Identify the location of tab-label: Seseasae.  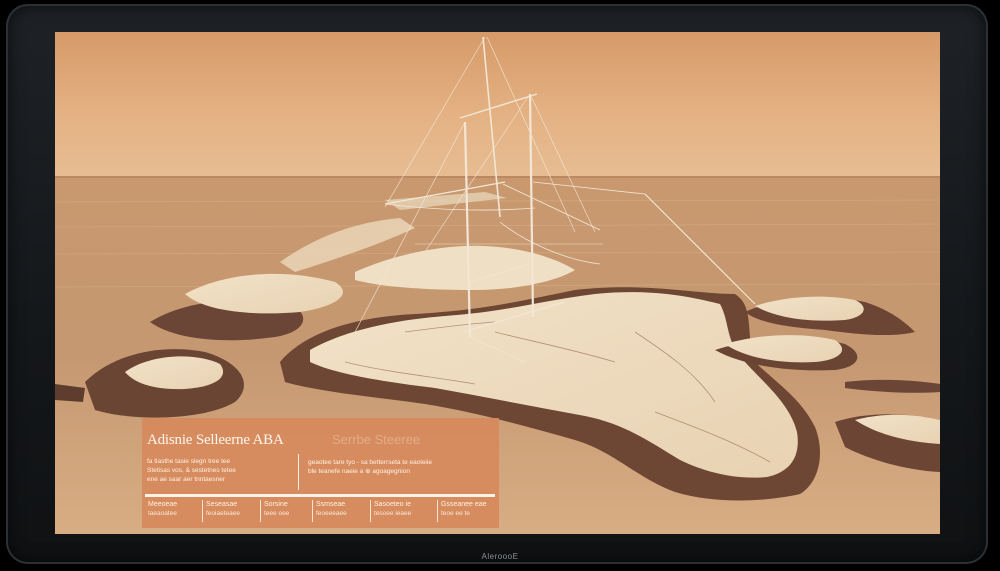
(222, 504).